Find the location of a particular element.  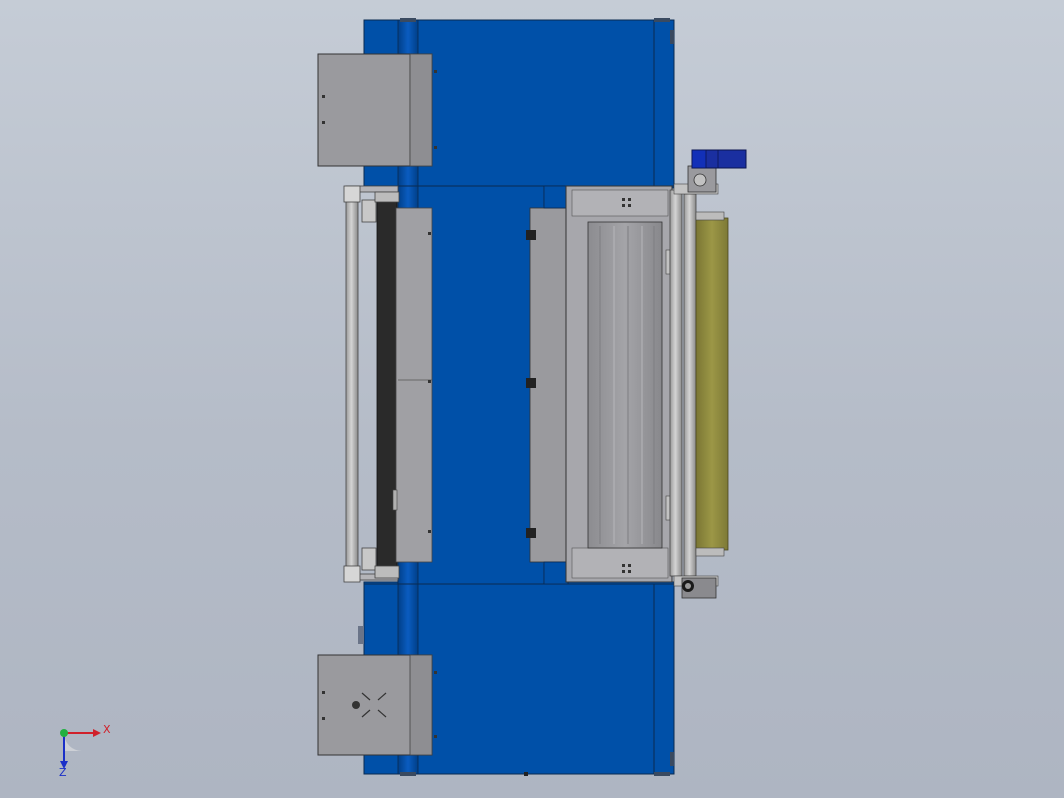

right-roller-assembly is located at coordinates (699, 382).